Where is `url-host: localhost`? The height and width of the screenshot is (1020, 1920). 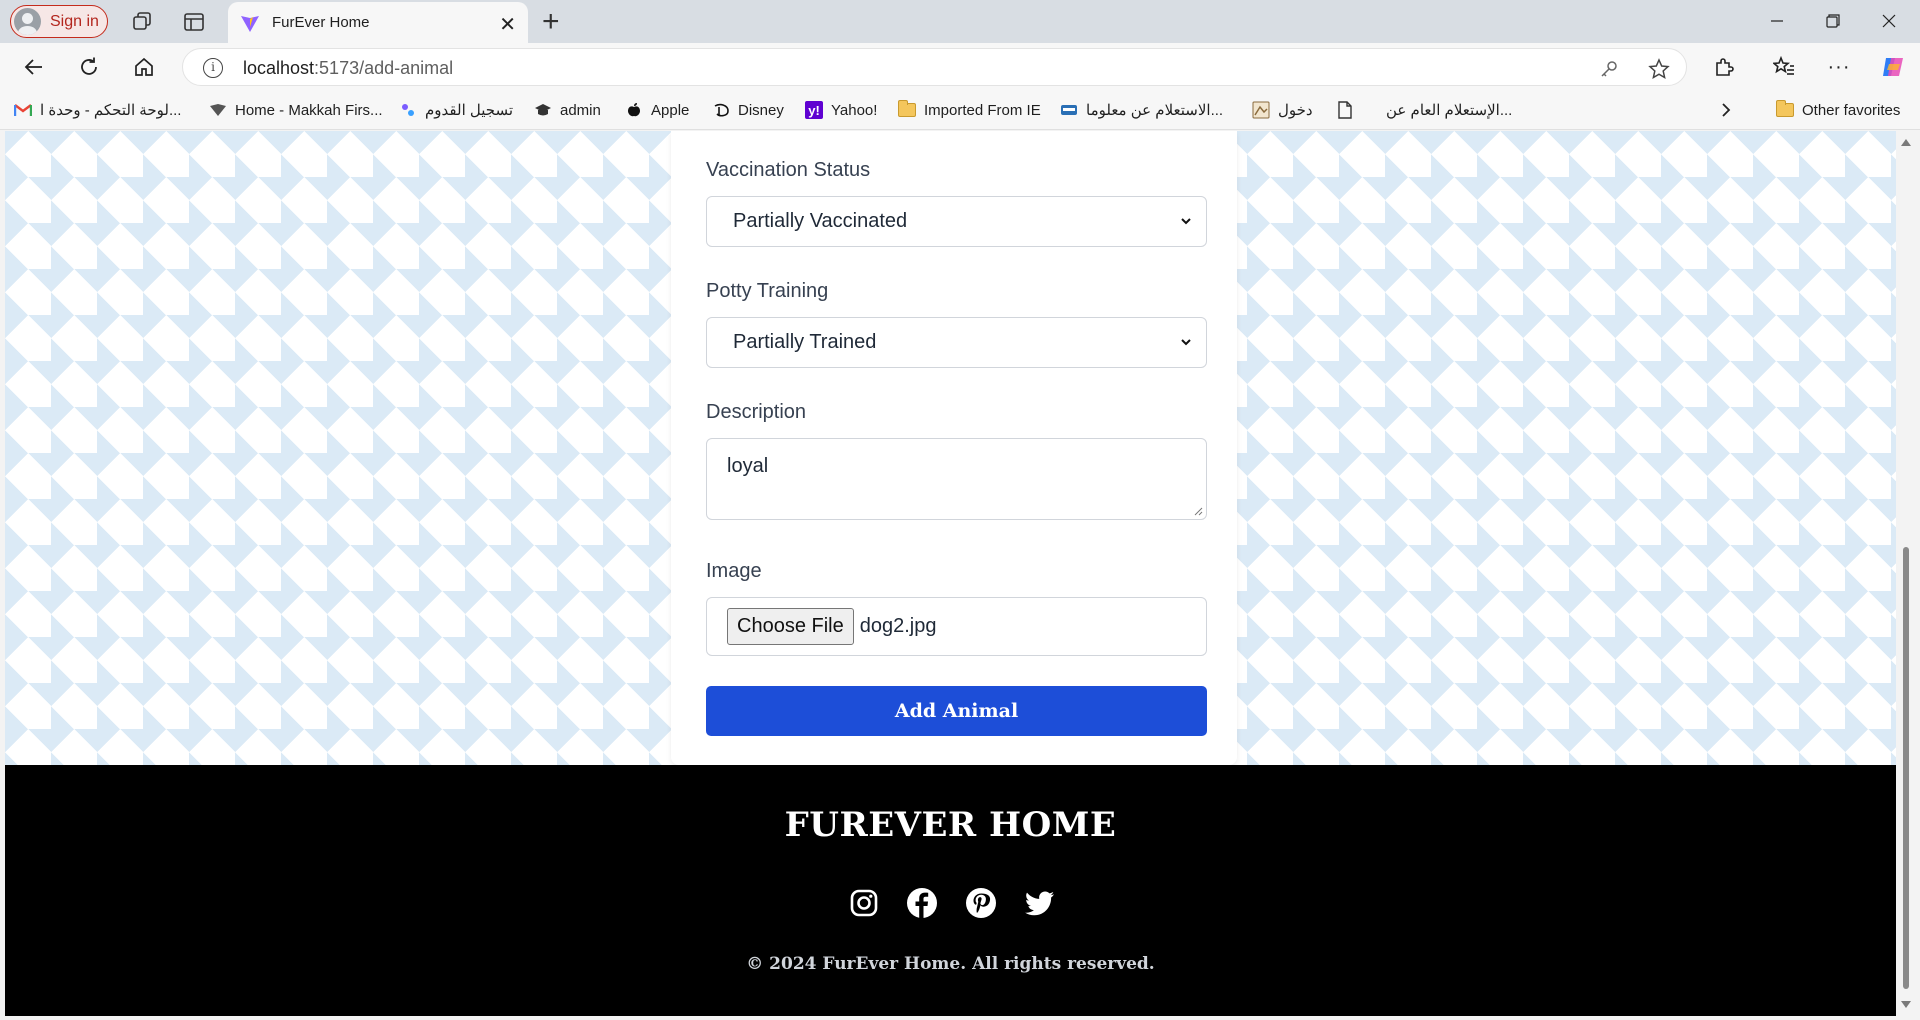
url-host: localhost is located at coordinates (279, 68).